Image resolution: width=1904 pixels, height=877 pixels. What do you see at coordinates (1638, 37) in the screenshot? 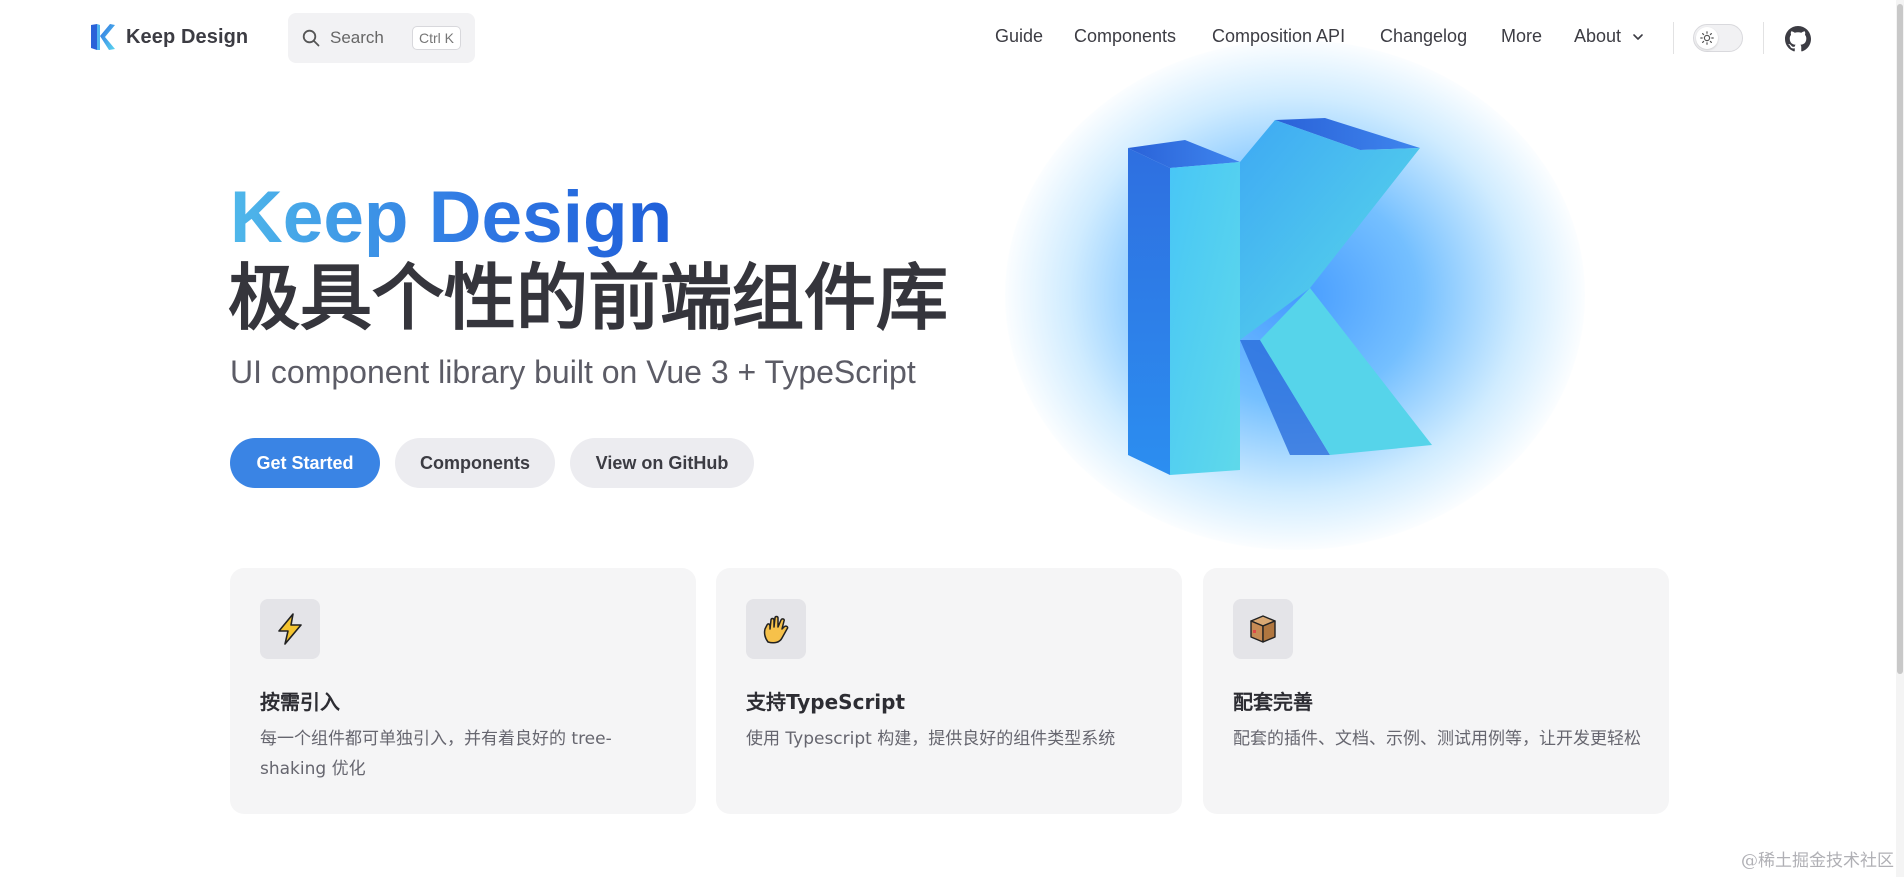
I see `chevron-down-icon` at bounding box center [1638, 37].